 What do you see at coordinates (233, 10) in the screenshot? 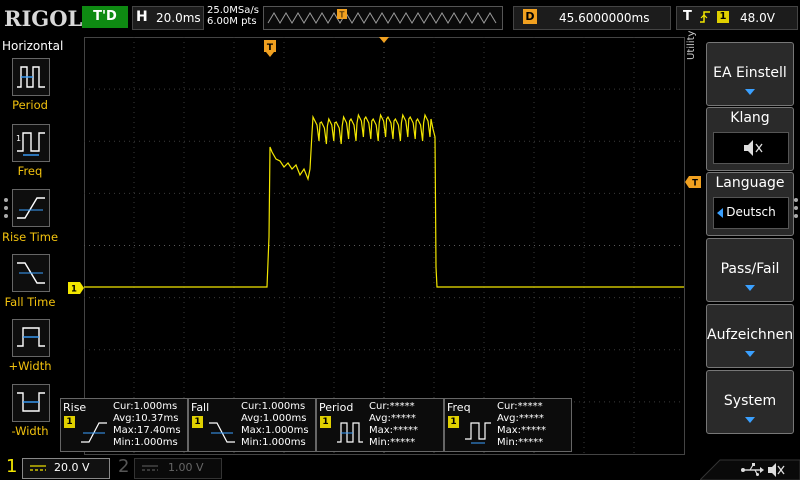
I see `sample-rate: 25.0MSa/s` at bounding box center [233, 10].